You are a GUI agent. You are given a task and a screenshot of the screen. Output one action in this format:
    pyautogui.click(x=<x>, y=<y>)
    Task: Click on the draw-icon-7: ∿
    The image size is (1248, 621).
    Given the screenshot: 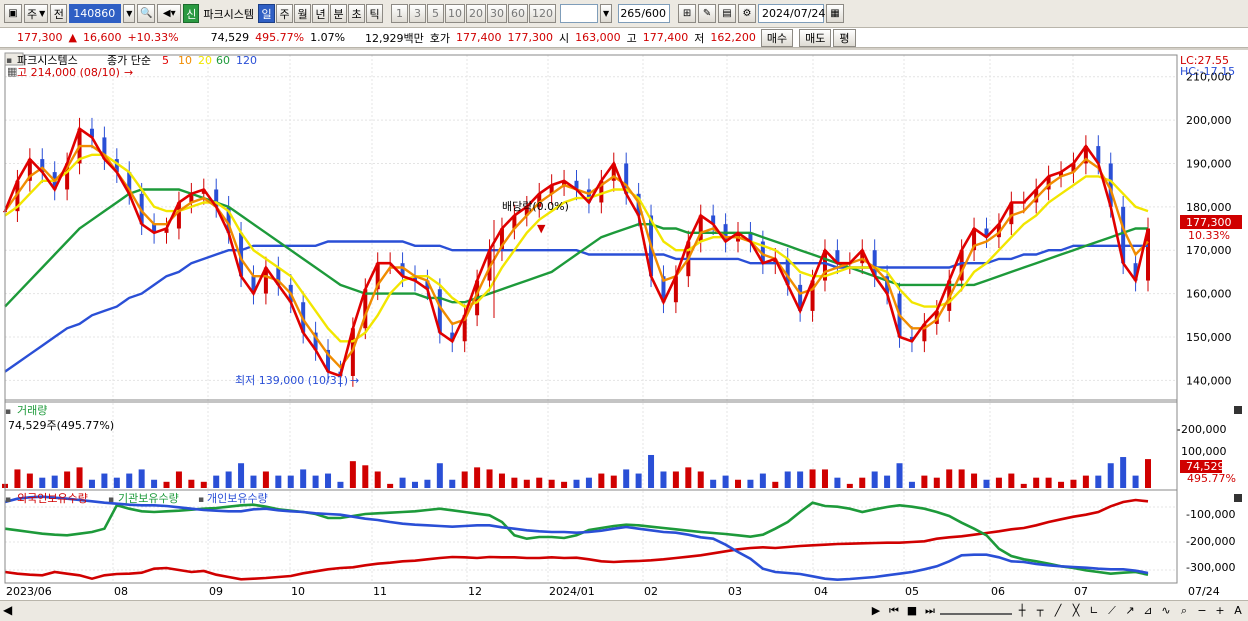 What is the action you would take?
    pyautogui.click(x=1166, y=610)
    